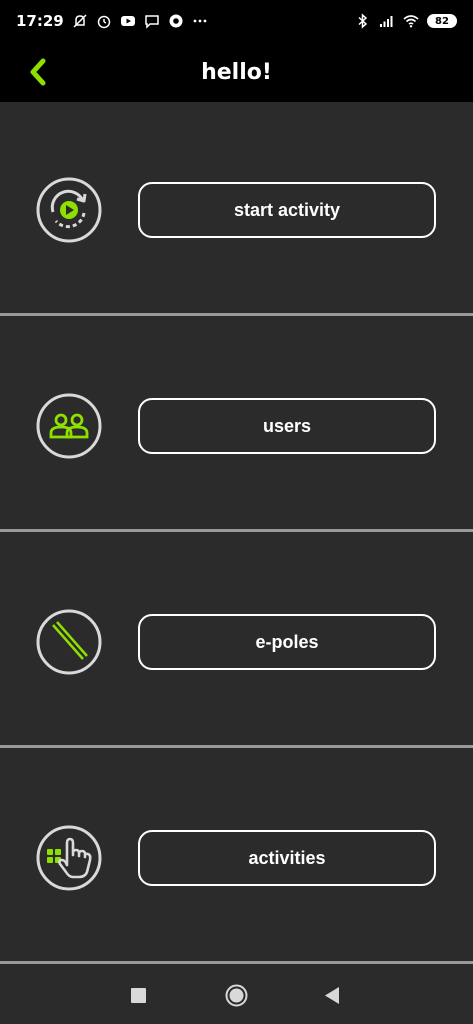  I want to click on more-dots-icon, so click(200, 21).